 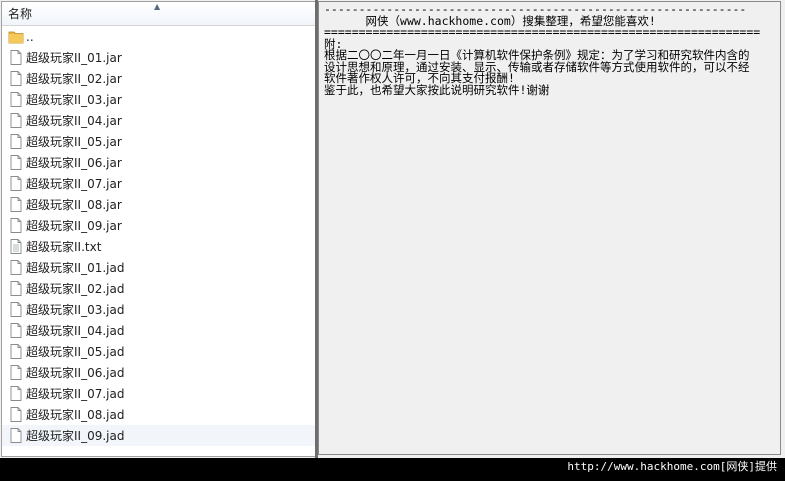 I want to click on file-list-item: 超级玩家II_01.jar, so click(x=158, y=57).